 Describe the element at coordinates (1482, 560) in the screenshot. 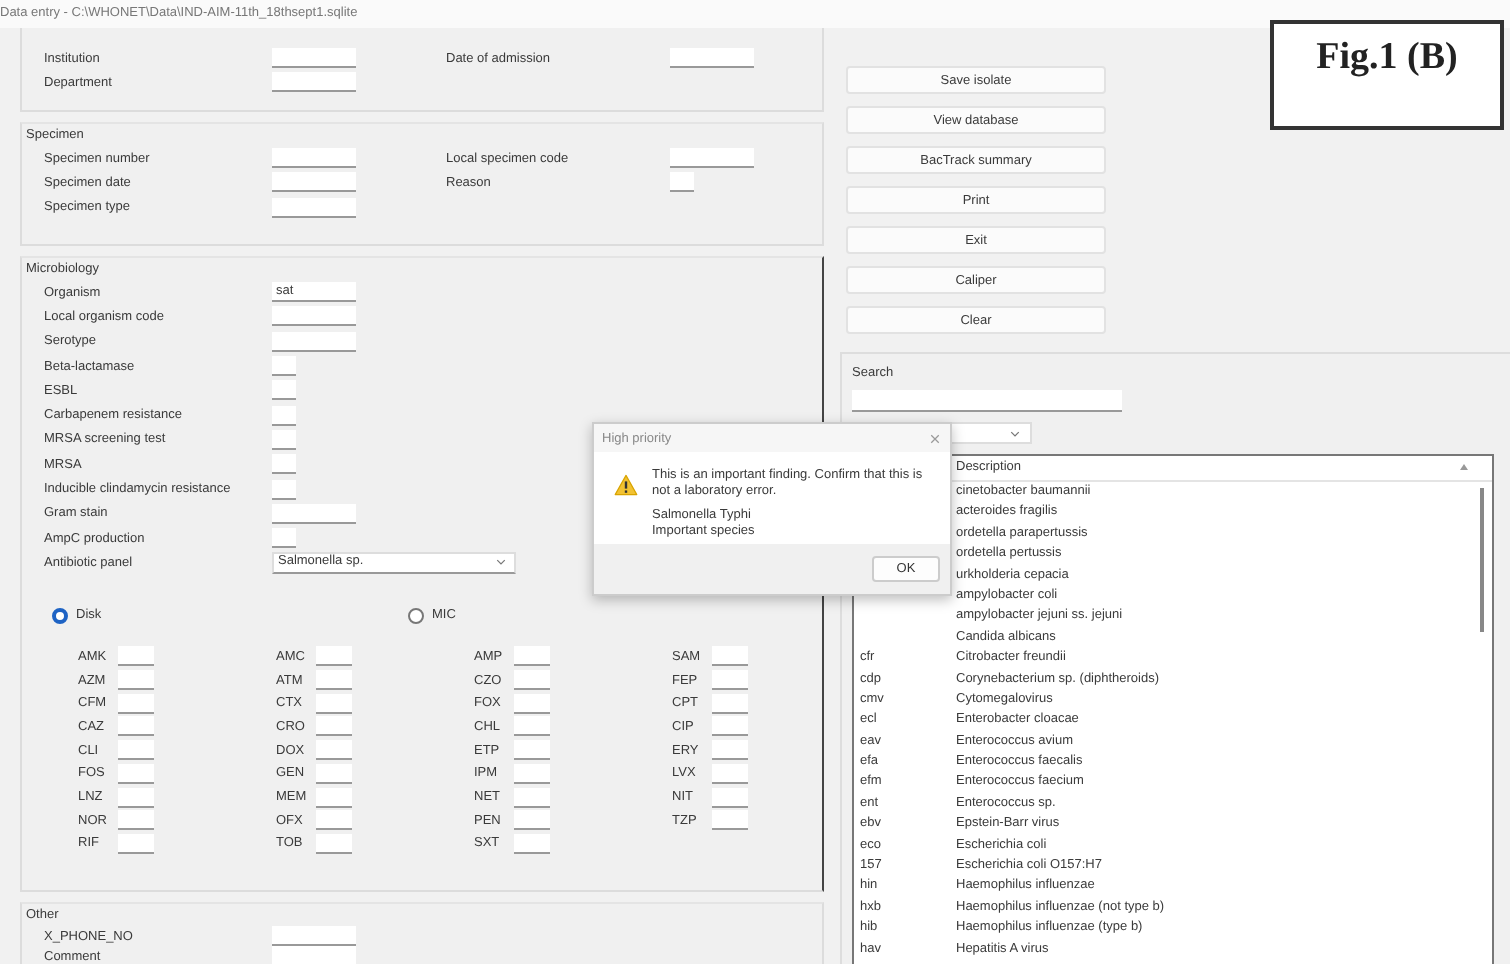

I see `scrollbar-thumb` at that location.